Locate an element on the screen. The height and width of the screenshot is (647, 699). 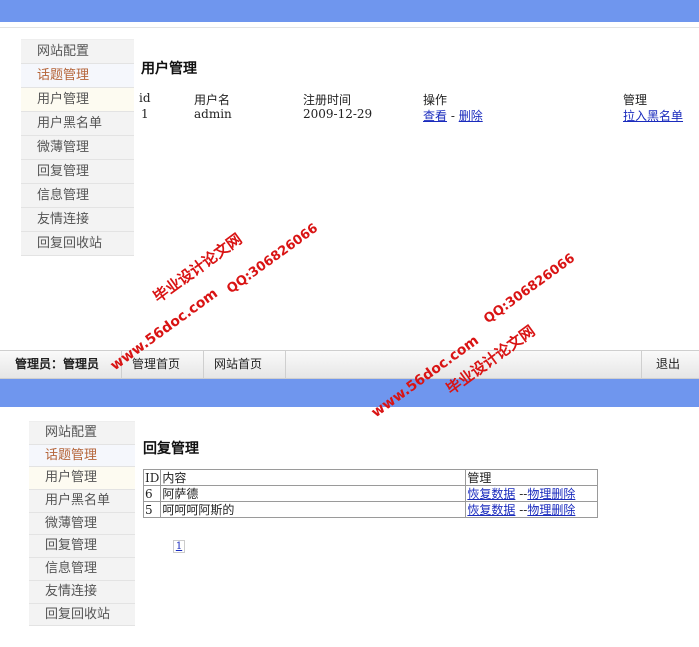
cell-registered: 2009-12-29 is located at coordinates (338, 114).